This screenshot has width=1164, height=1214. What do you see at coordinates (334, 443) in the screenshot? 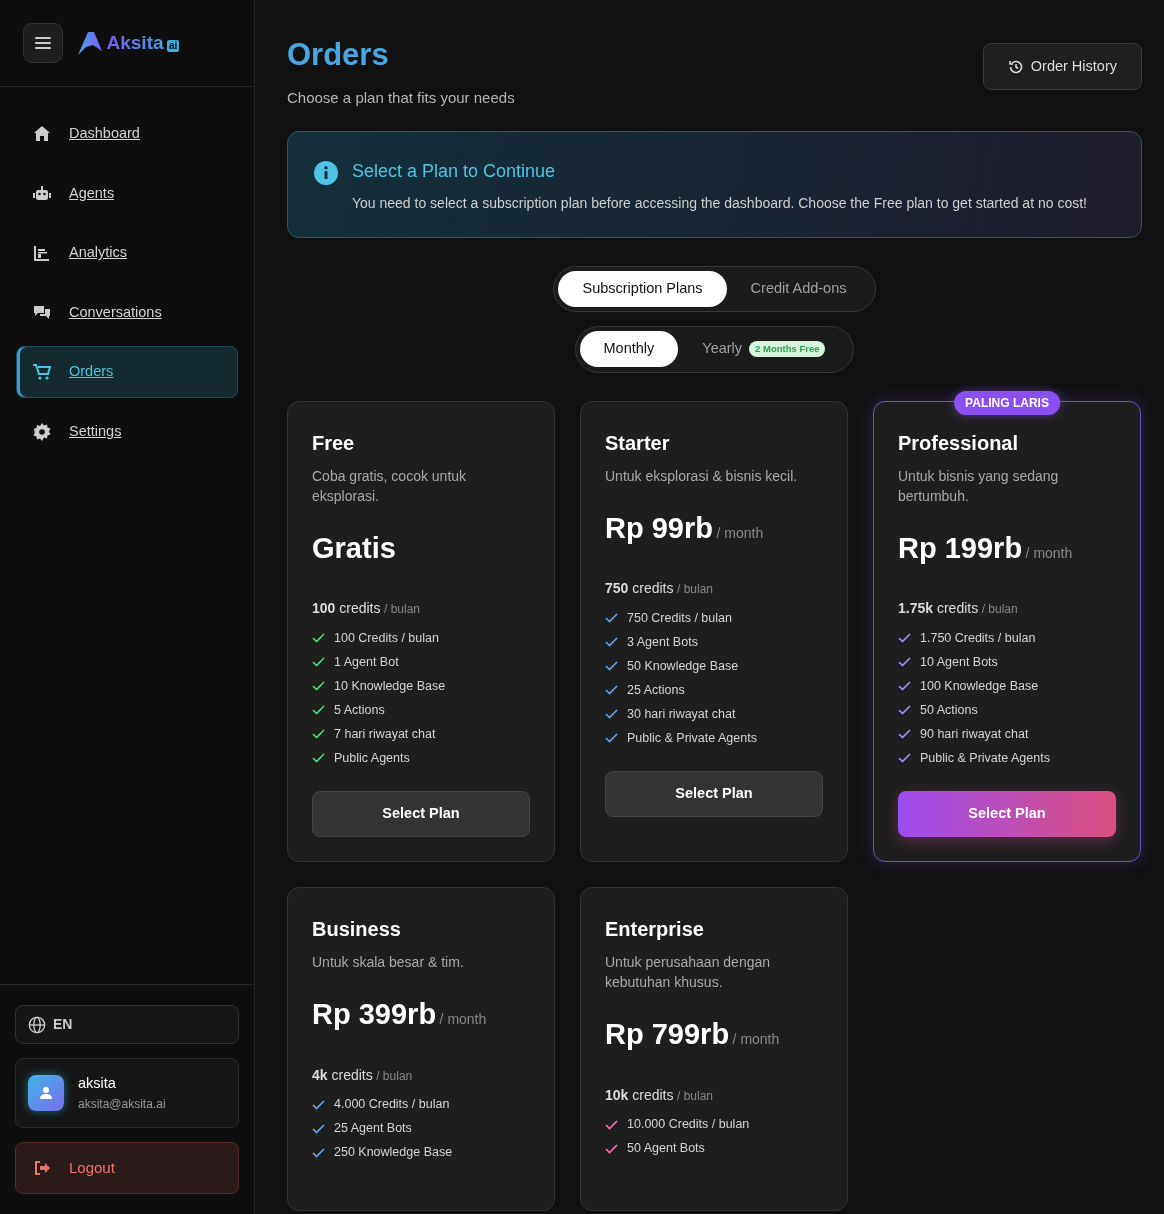
I see `plan-name: Free` at bounding box center [334, 443].